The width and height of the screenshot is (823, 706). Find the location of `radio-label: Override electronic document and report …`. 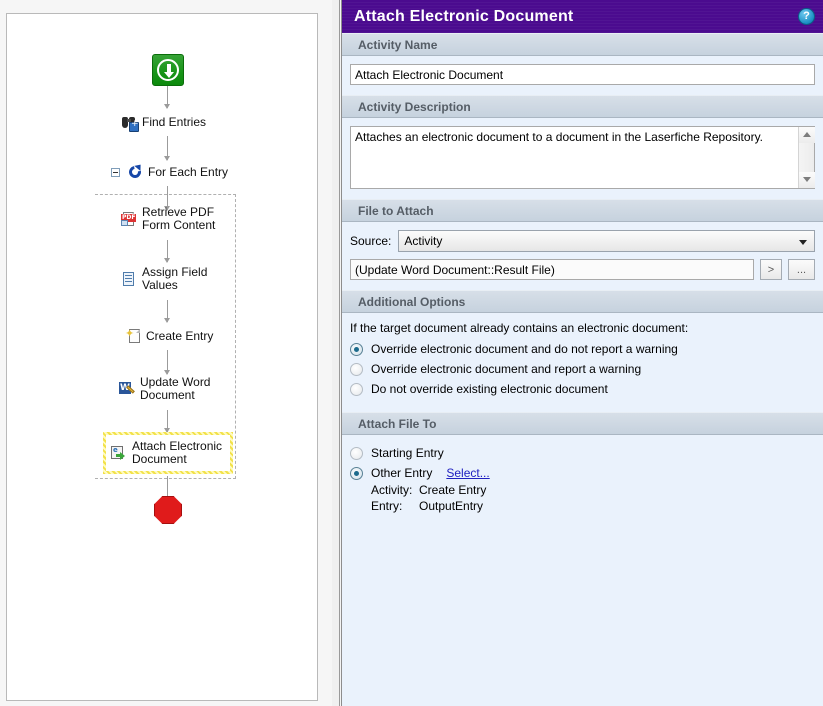

radio-label: Override electronic document and report … is located at coordinates (506, 369).